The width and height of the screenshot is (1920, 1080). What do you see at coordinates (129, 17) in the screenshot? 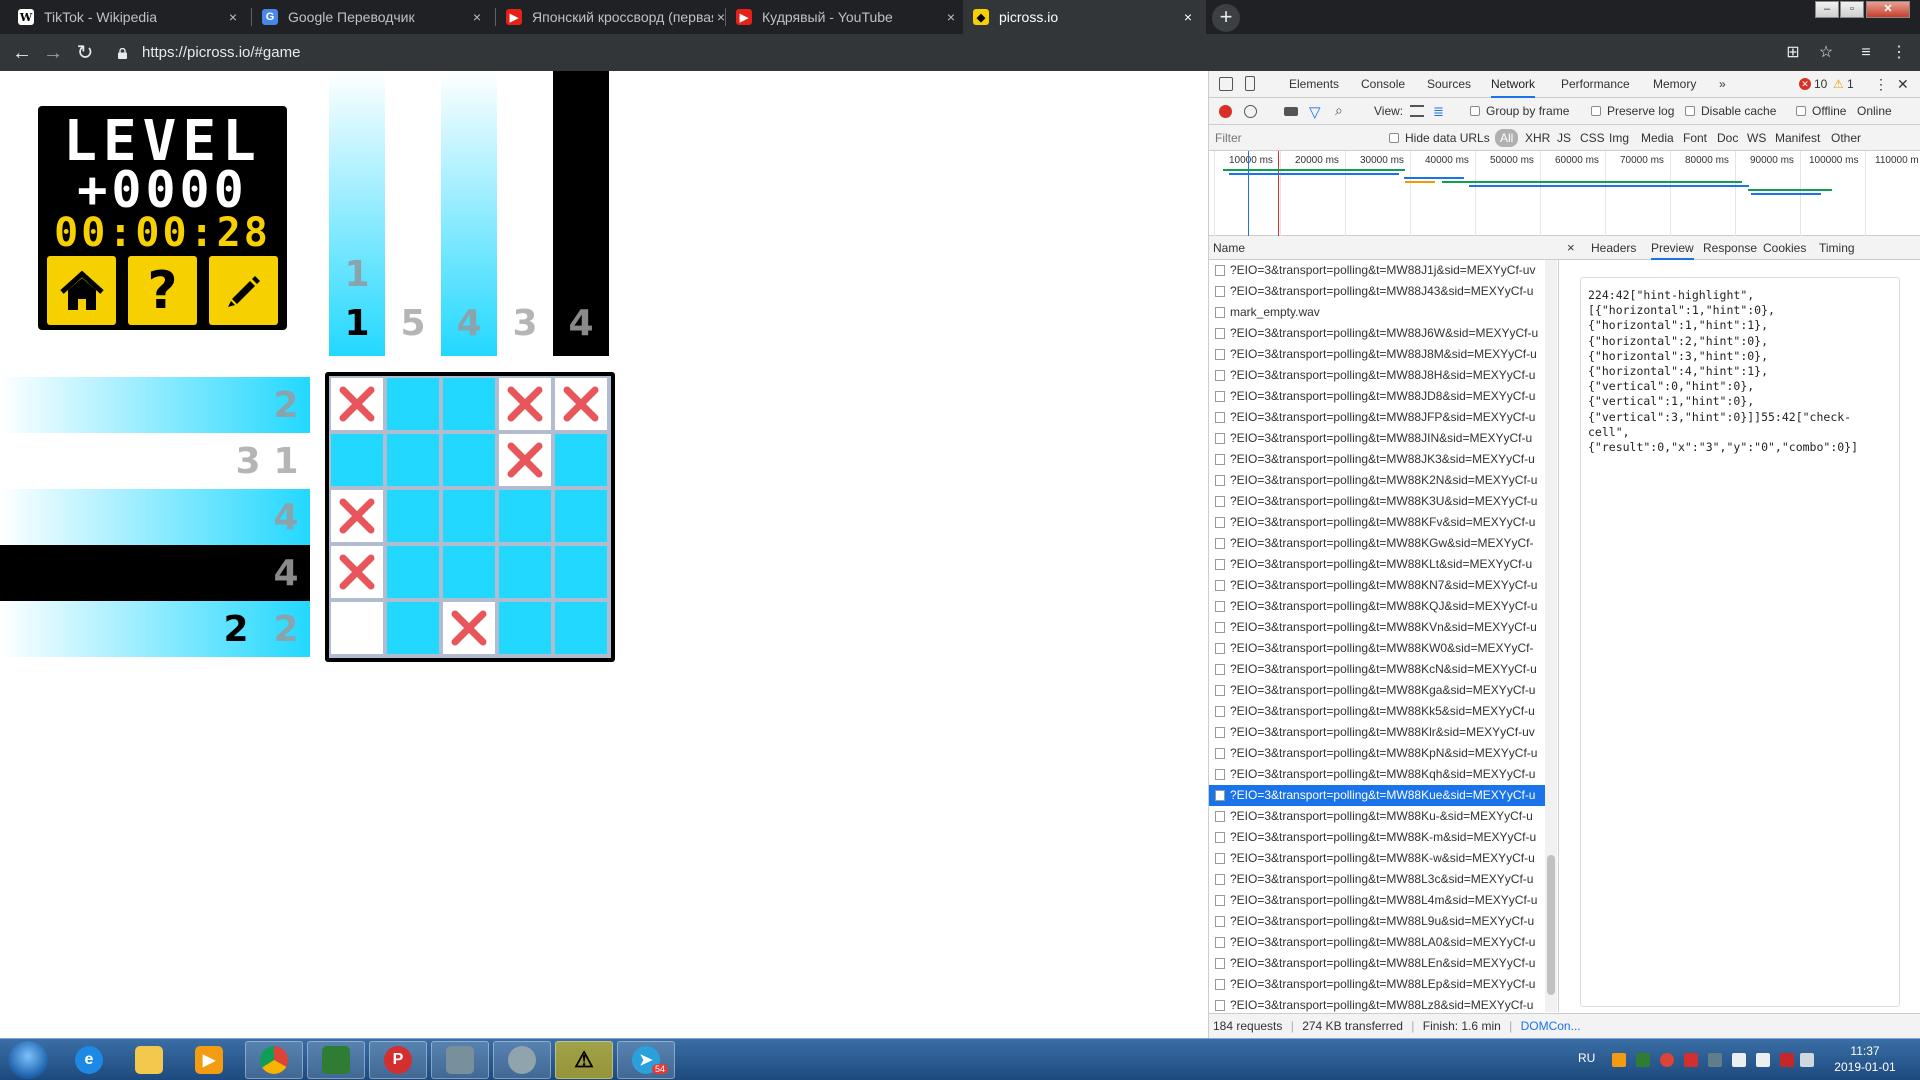
I see `browser-tab: W TikTok - Wikipedia ×` at bounding box center [129, 17].